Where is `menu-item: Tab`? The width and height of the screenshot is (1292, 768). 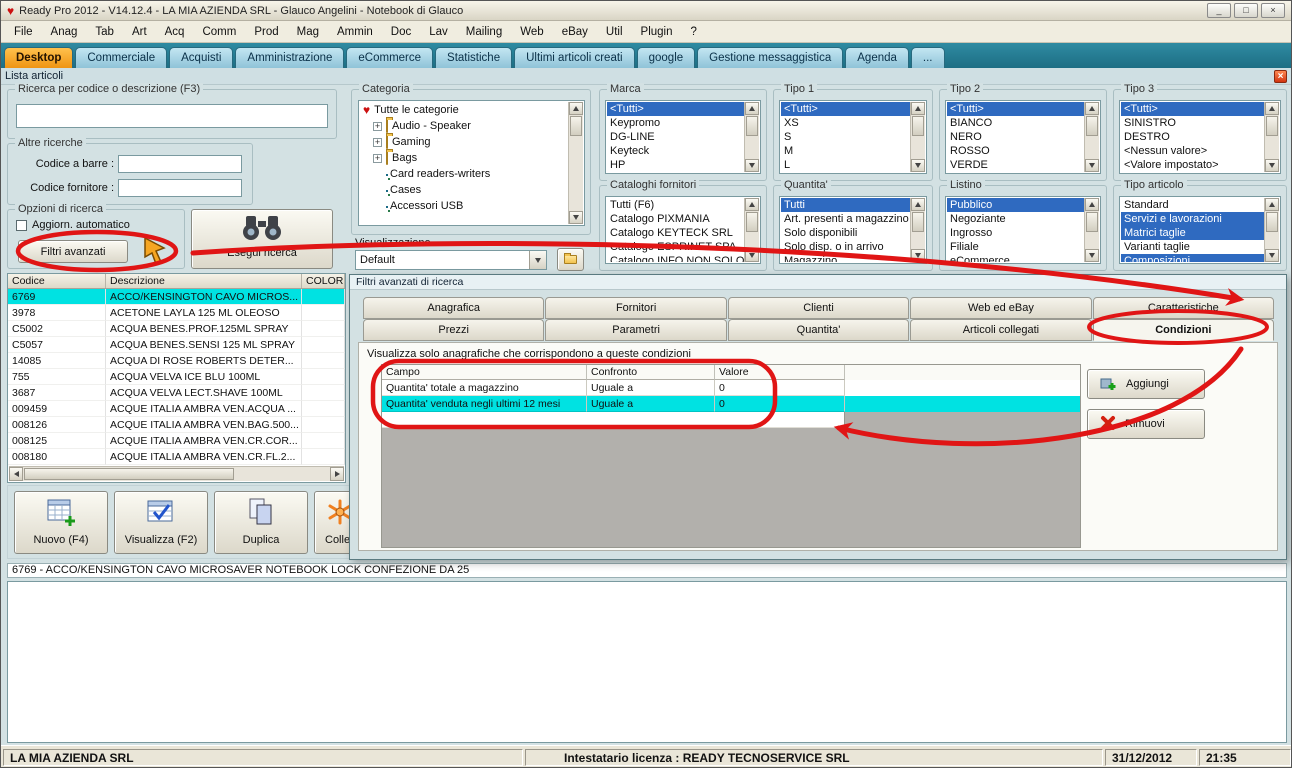 menu-item: Tab is located at coordinates (104, 32).